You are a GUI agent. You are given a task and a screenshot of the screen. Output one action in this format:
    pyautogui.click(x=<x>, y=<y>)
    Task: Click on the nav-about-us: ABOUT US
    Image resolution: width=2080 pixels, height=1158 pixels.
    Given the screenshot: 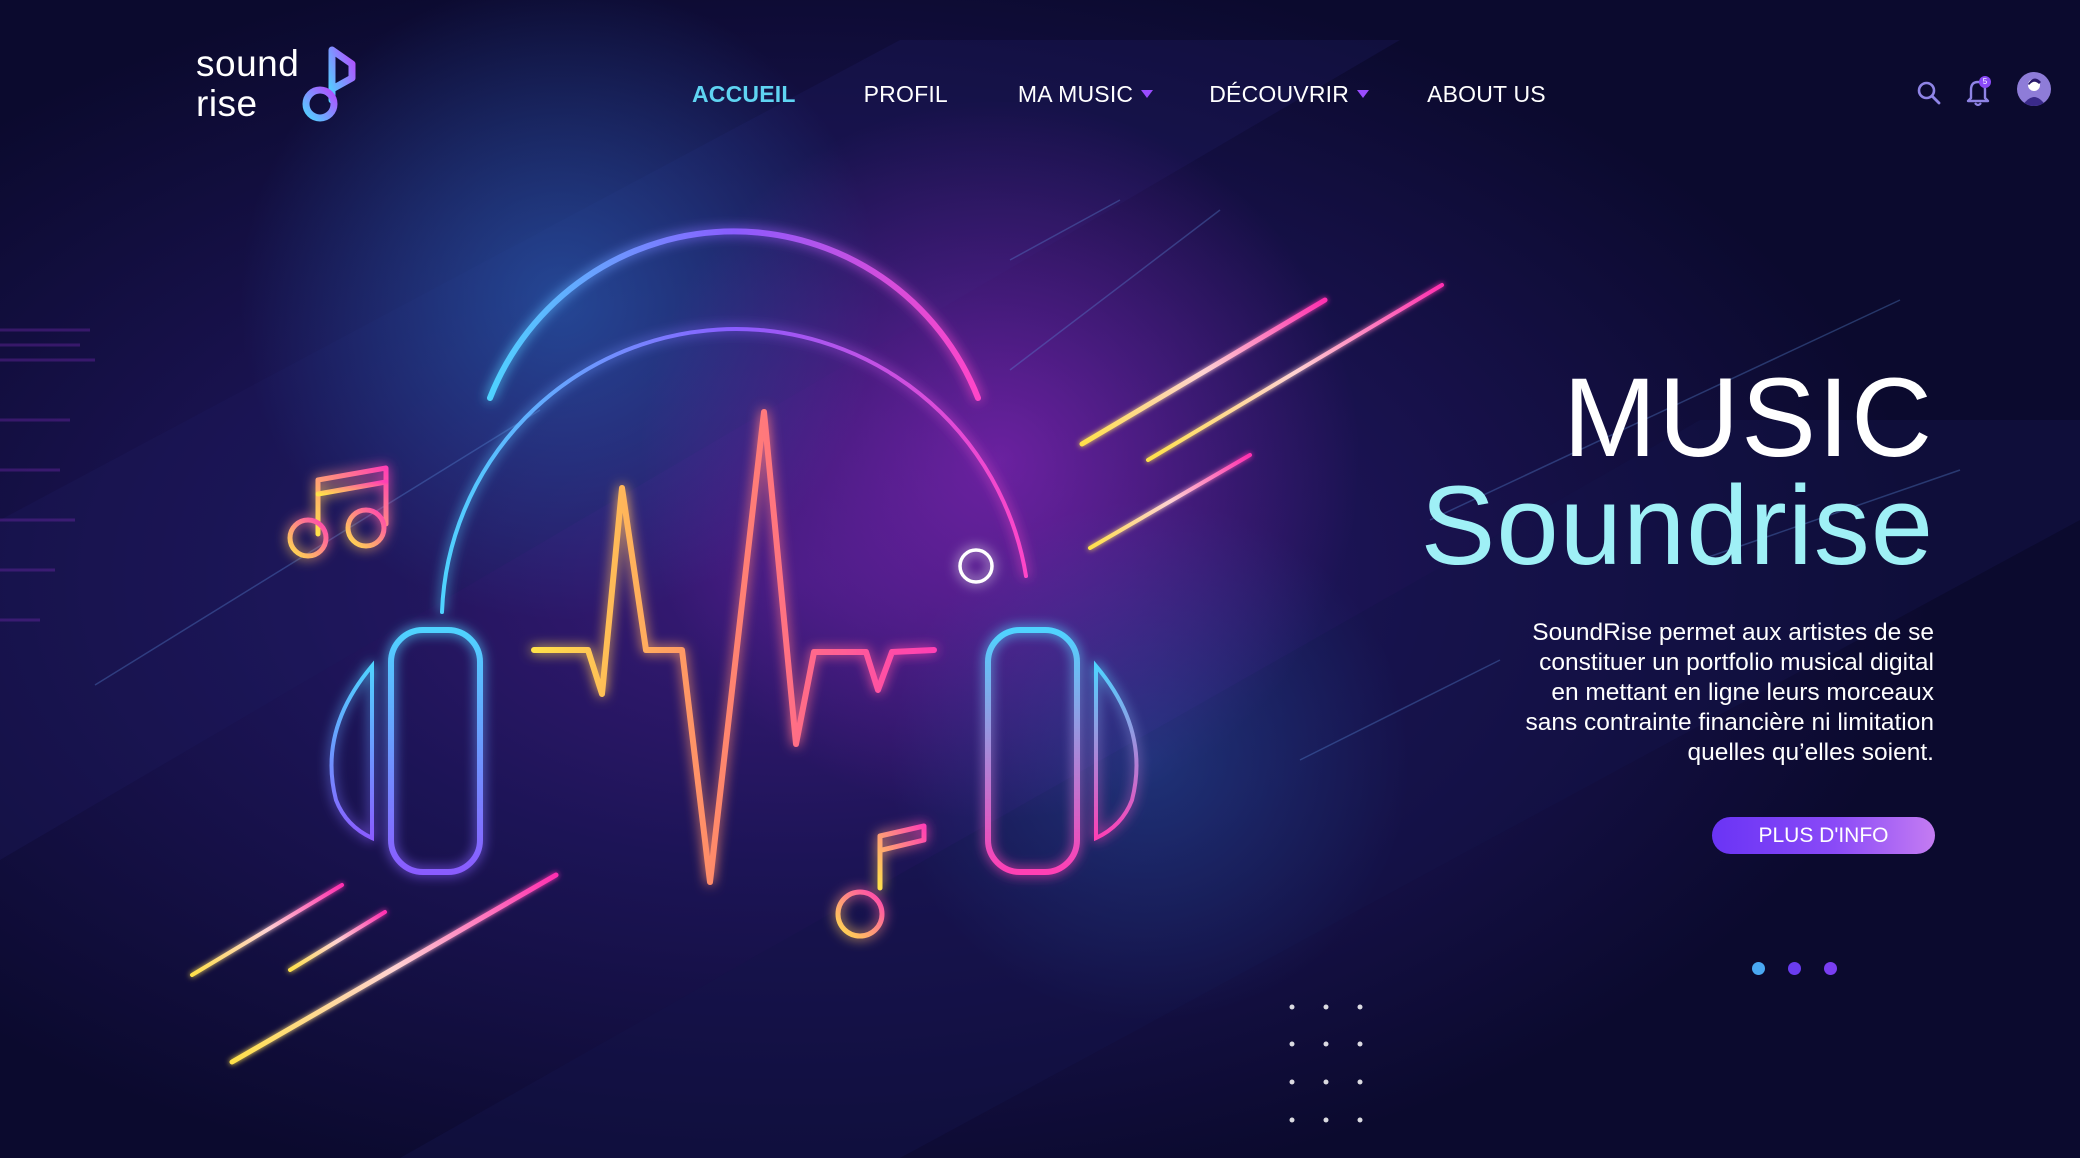 What is the action you would take?
    pyautogui.click(x=1486, y=94)
    